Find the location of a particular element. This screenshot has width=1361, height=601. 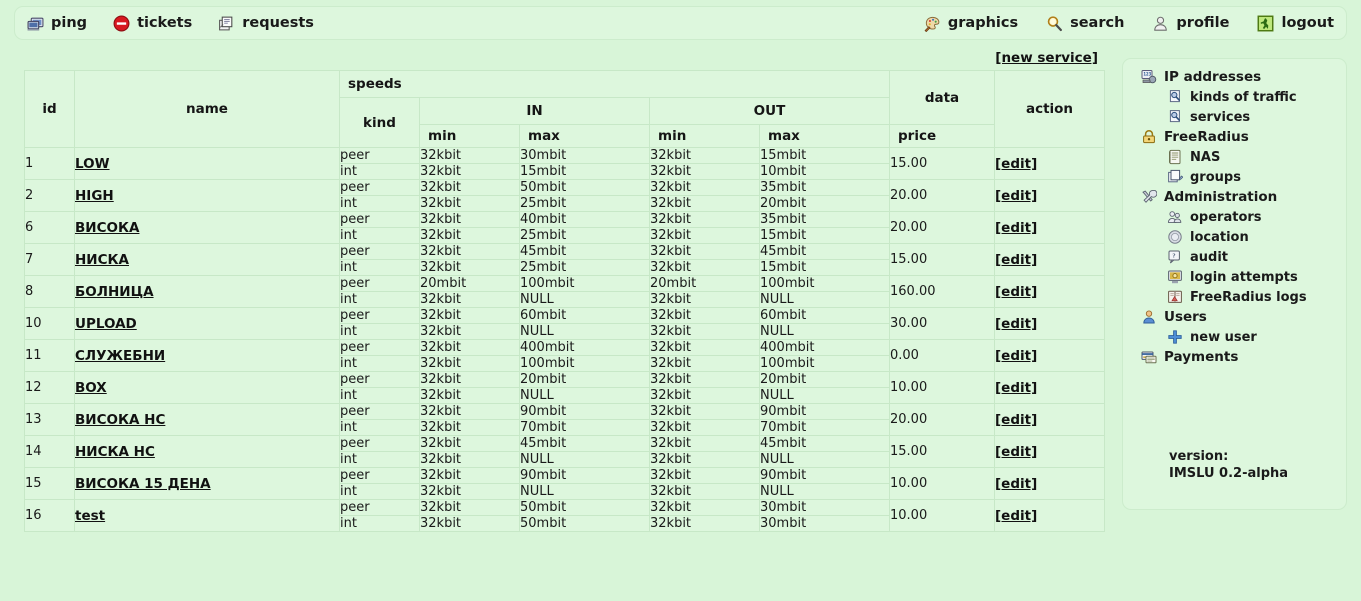

new-service-link: [new service] is located at coordinates (1046, 58).